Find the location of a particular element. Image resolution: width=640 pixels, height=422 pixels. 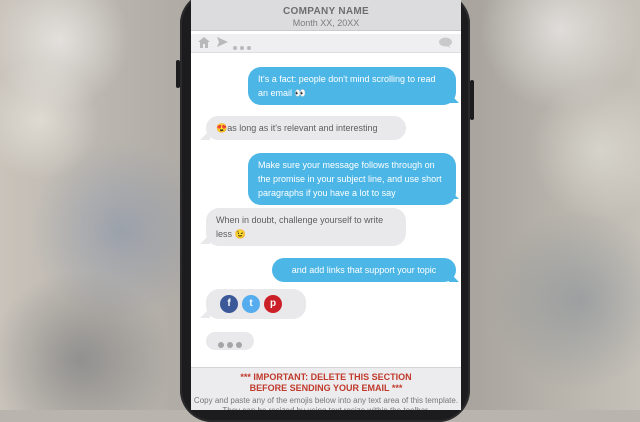

message-outgoing: and add links that support your topic is located at coordinates (364, 270).